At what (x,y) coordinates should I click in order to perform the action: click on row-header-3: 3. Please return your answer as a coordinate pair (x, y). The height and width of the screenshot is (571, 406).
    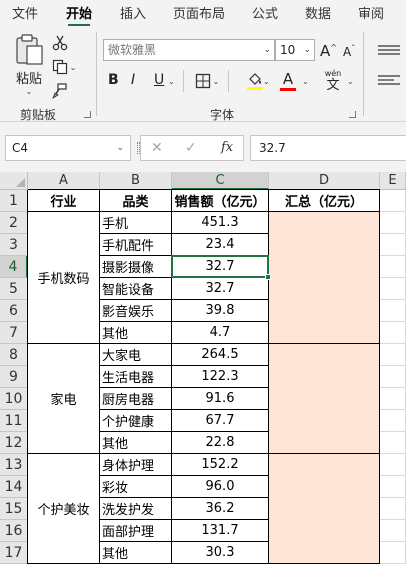
    Looking at the image, I should click on (14, 245).